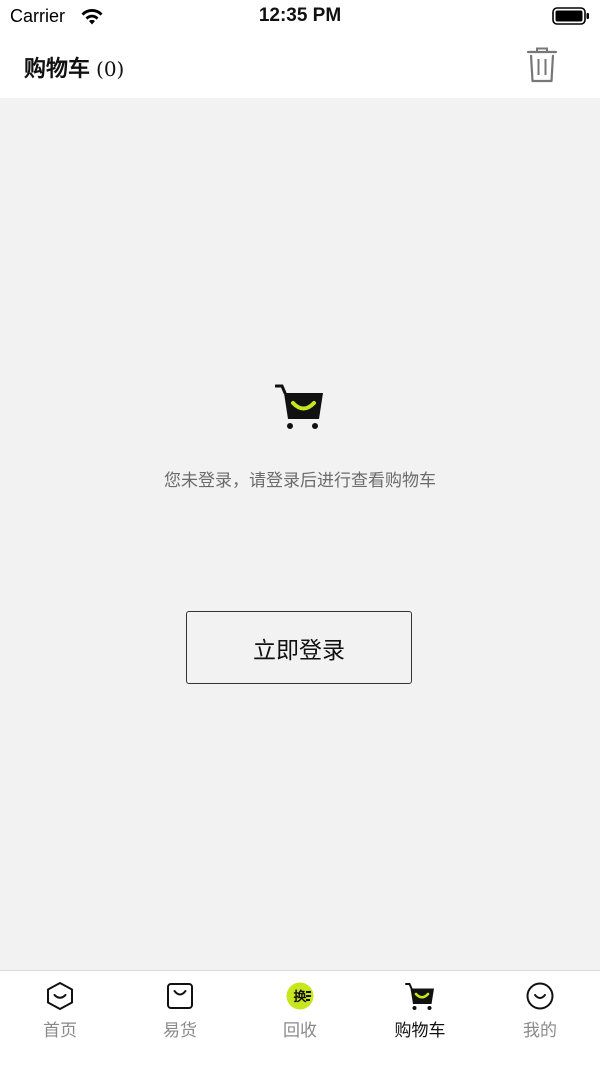 This screenshot has height=1067, width=600. Describe the element at coordinates (542, 65) in the screenshot. I see `trash-icon` at that location.